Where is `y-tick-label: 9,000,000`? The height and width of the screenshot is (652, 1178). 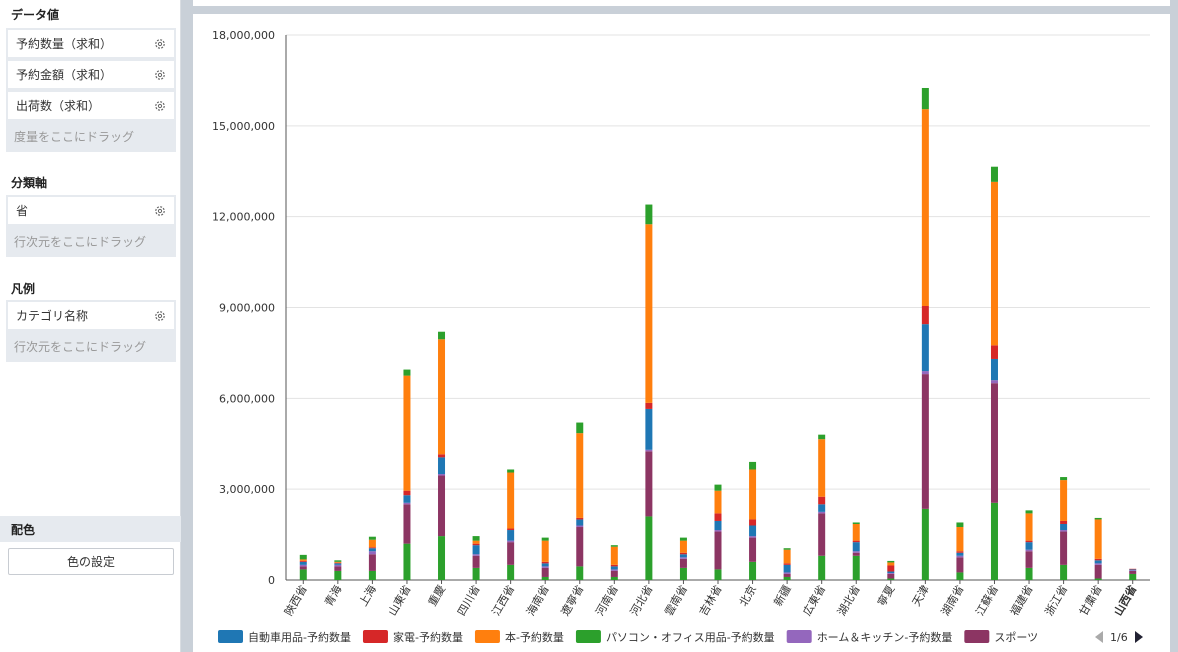 y-tick-label: 9,000,000 is located at coordinates (247, 308).